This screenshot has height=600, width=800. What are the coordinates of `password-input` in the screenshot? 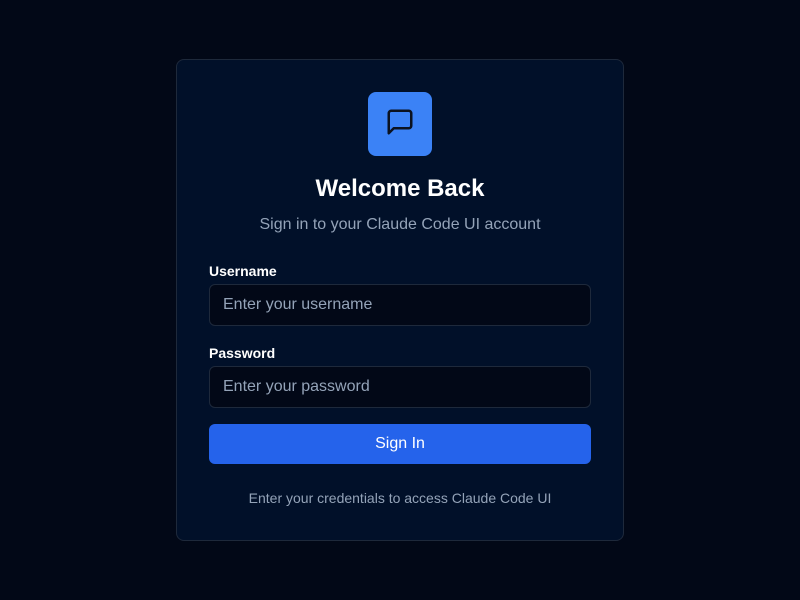 It's located at (400, 387).